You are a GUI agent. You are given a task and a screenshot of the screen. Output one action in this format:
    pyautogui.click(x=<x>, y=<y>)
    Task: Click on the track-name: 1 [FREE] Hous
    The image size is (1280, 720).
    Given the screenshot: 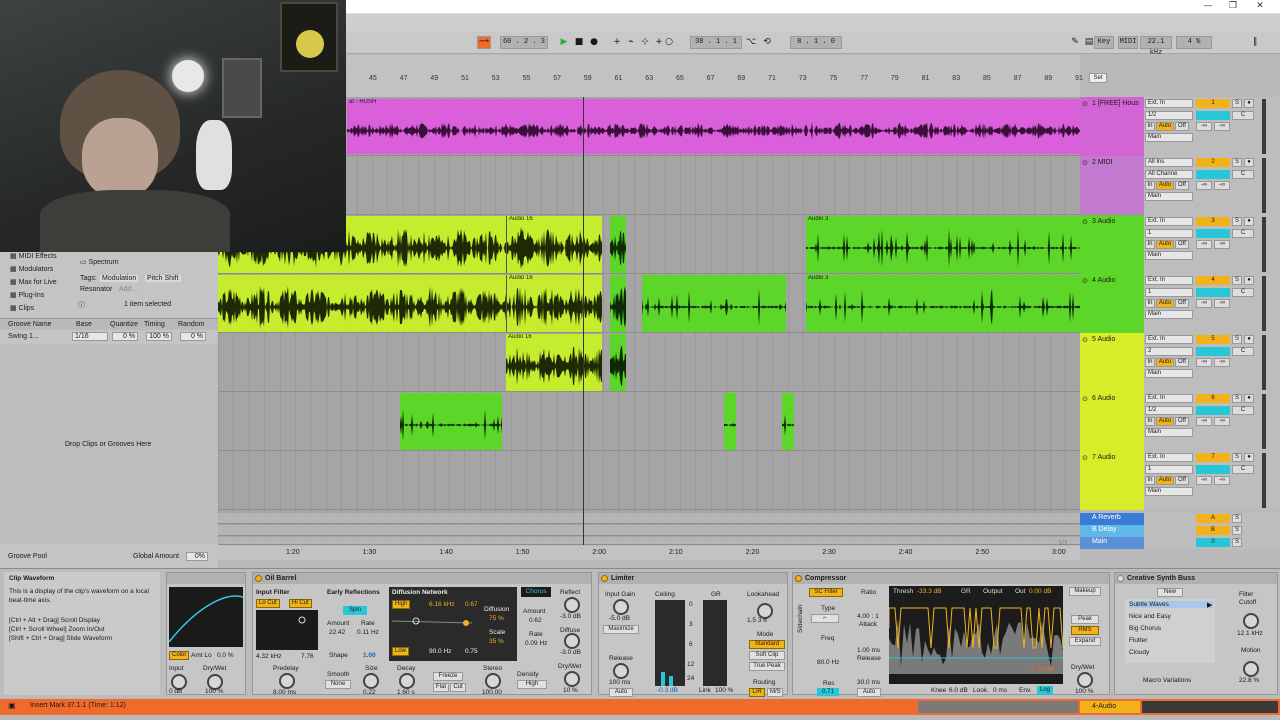 What is the action you would take?
    pyautogui.click(x=1115, y=103)
    